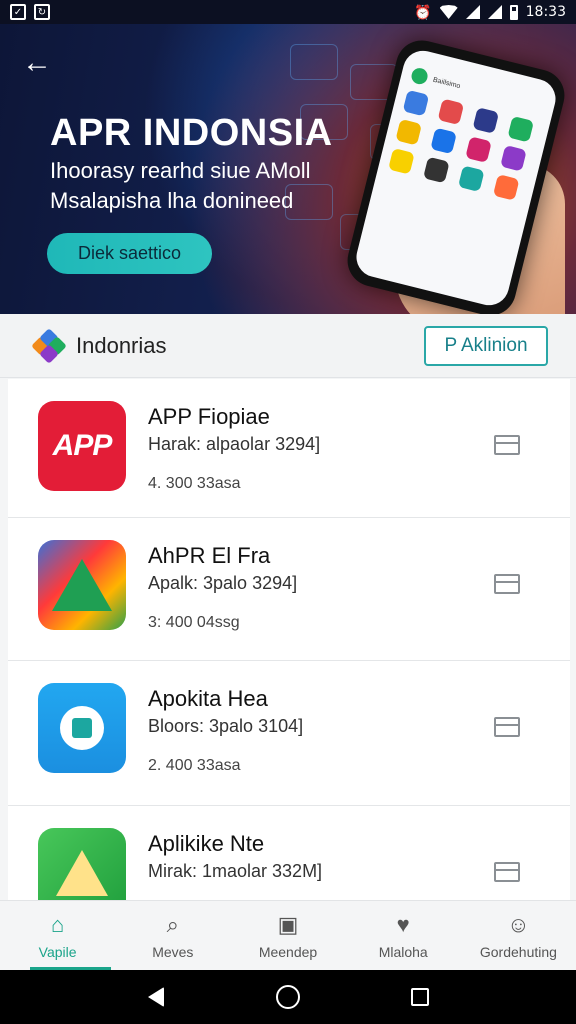  Describe the element at coordinates (223, 583) in the screenshot. I see `app-meta: Apalk: 3palo 3294]` at that location.